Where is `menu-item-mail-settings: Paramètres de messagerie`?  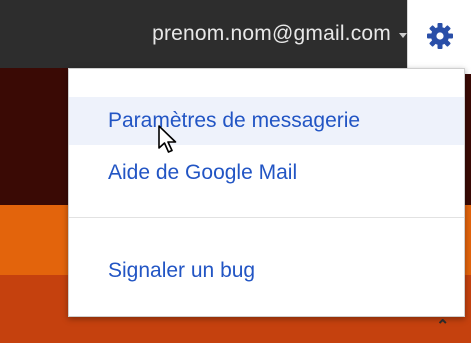
menu-item-mail-settings: Paramètres de messagerie is located at coordinates (266, 121).